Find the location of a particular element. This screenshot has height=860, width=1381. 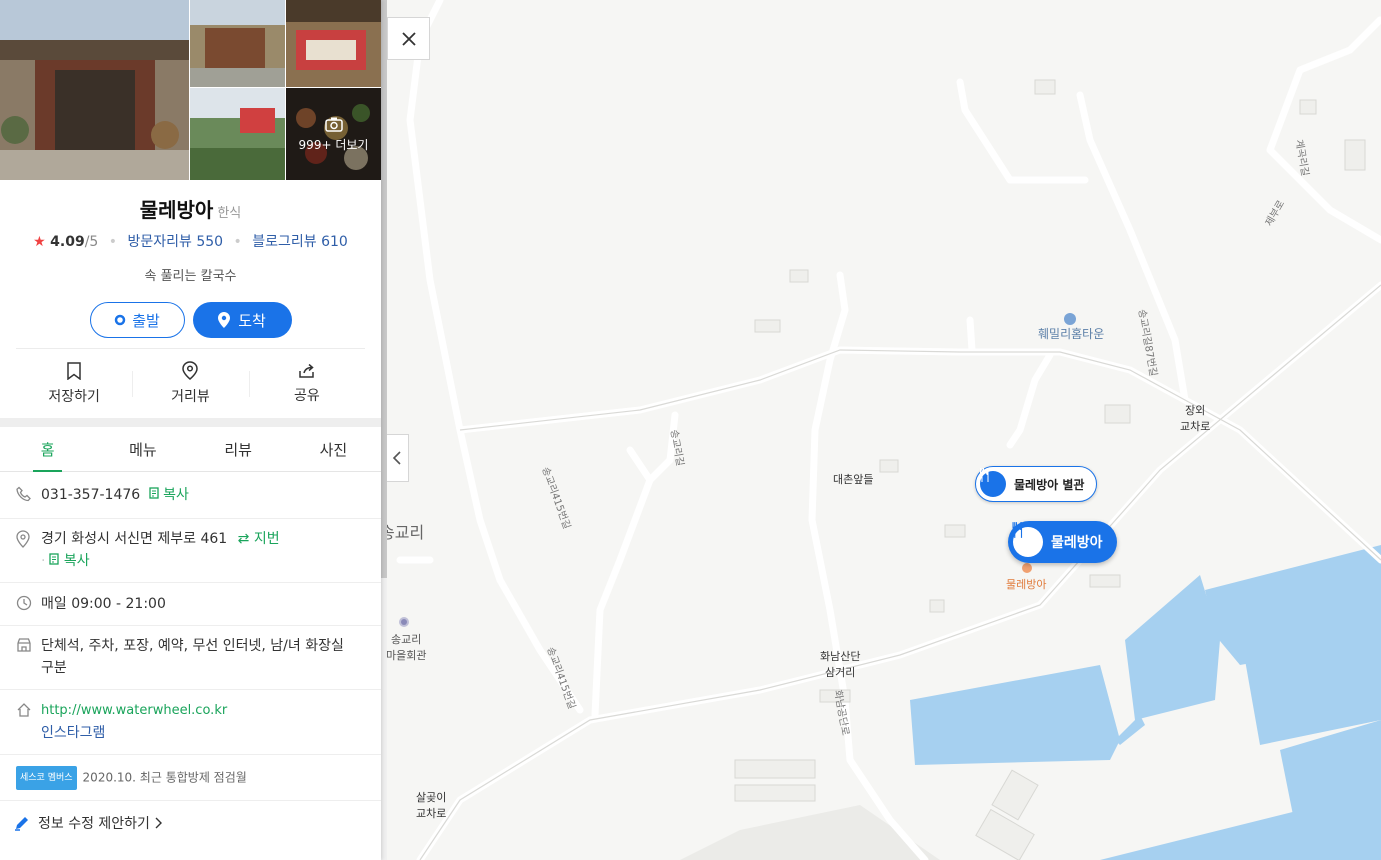

close-button is located at coordinates (408, 38).